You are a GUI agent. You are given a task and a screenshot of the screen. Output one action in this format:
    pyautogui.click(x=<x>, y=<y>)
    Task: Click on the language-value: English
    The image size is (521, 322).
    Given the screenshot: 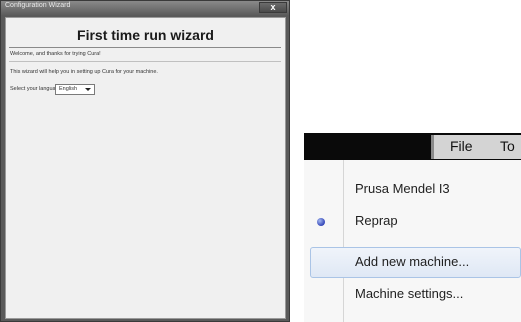 What is the action you would take?
    pyautogui.click(x=68, y=89)
    